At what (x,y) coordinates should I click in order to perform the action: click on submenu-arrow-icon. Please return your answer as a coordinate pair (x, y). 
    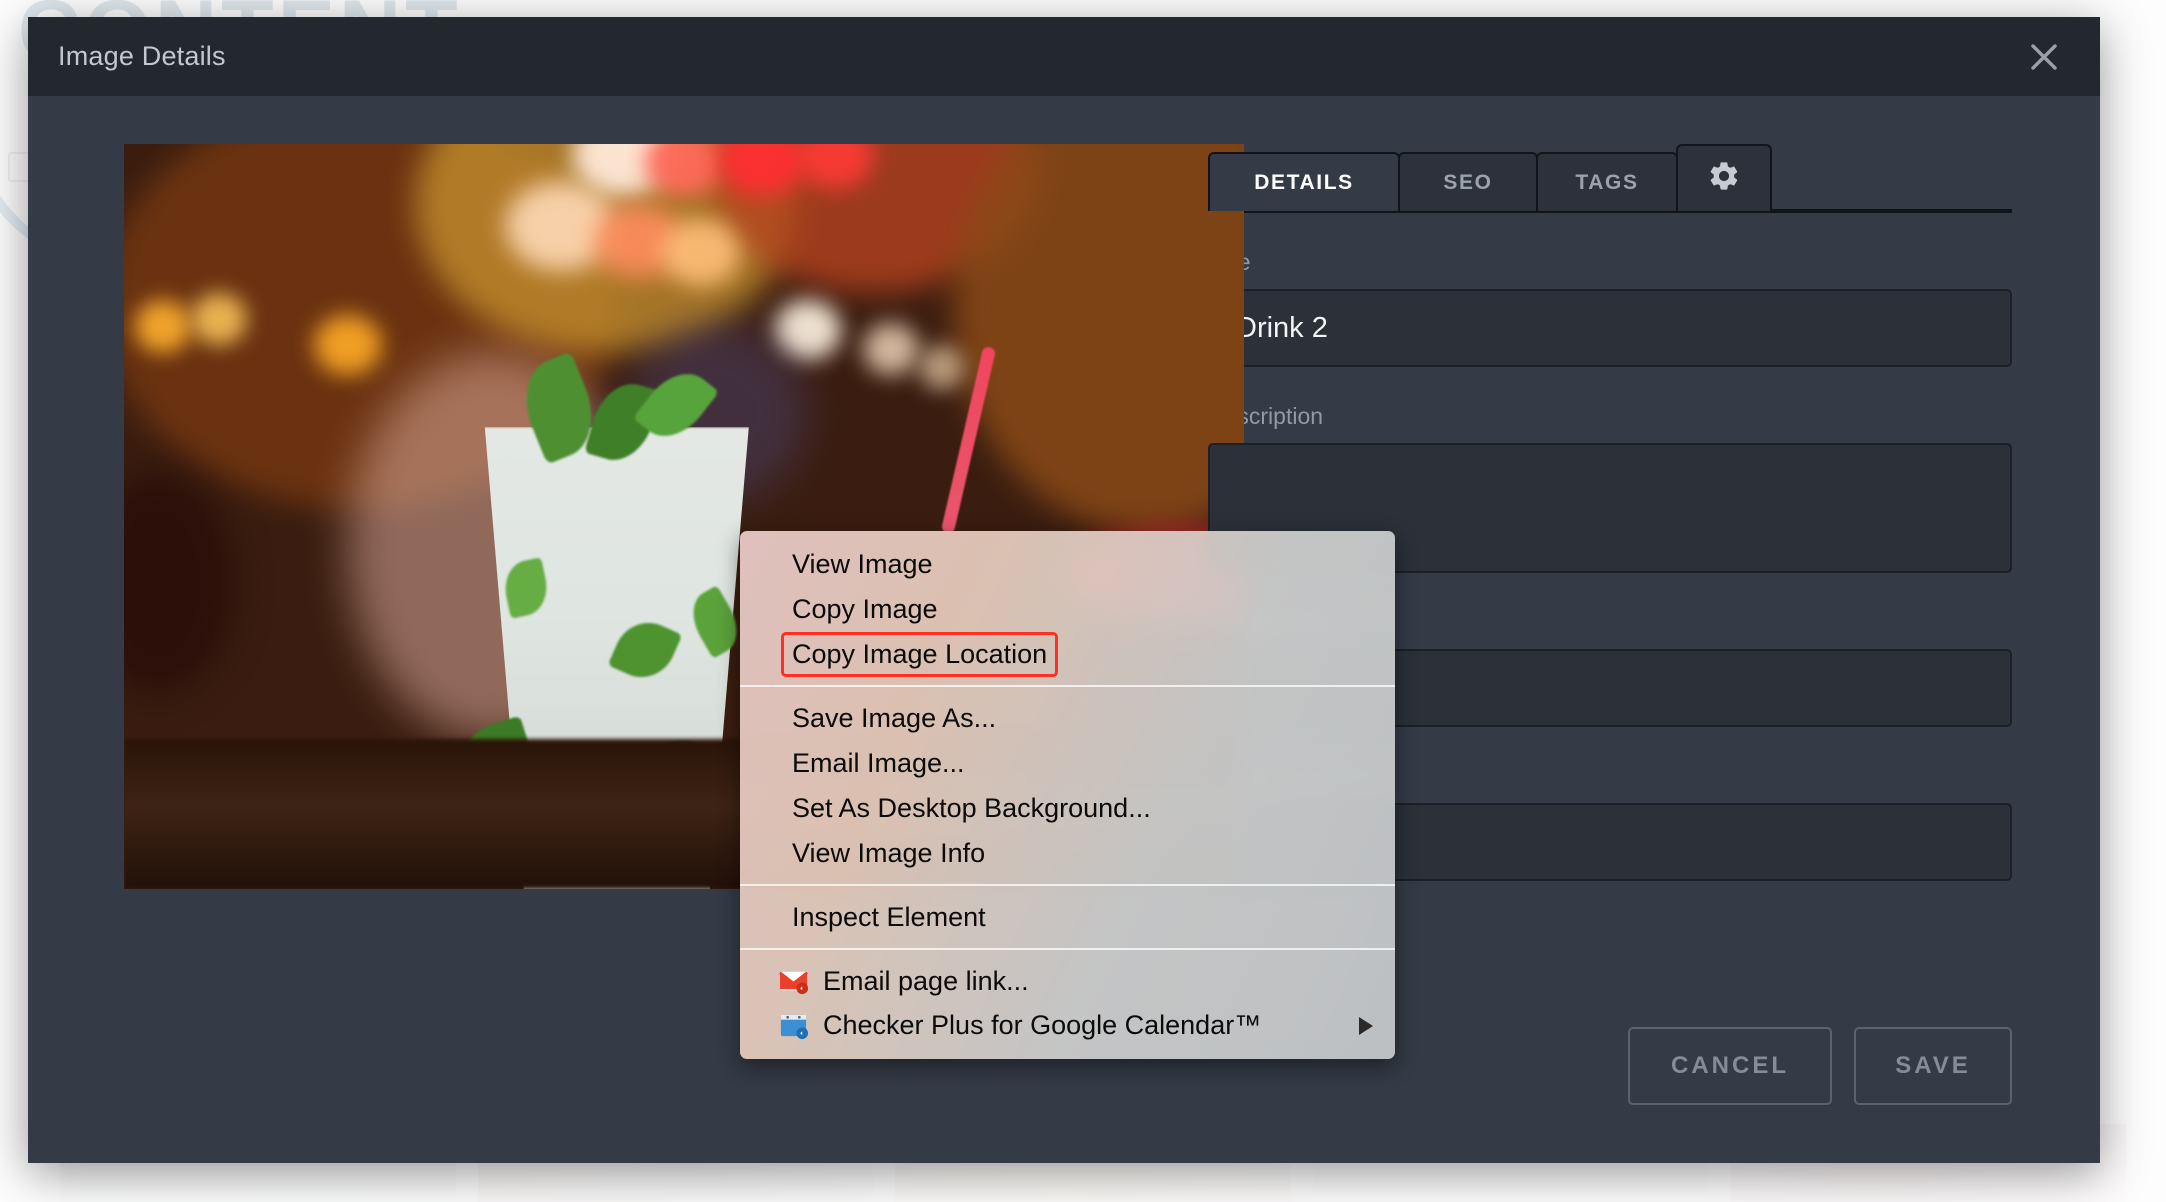
    Looking at the image, I should click on (1366, 1025).